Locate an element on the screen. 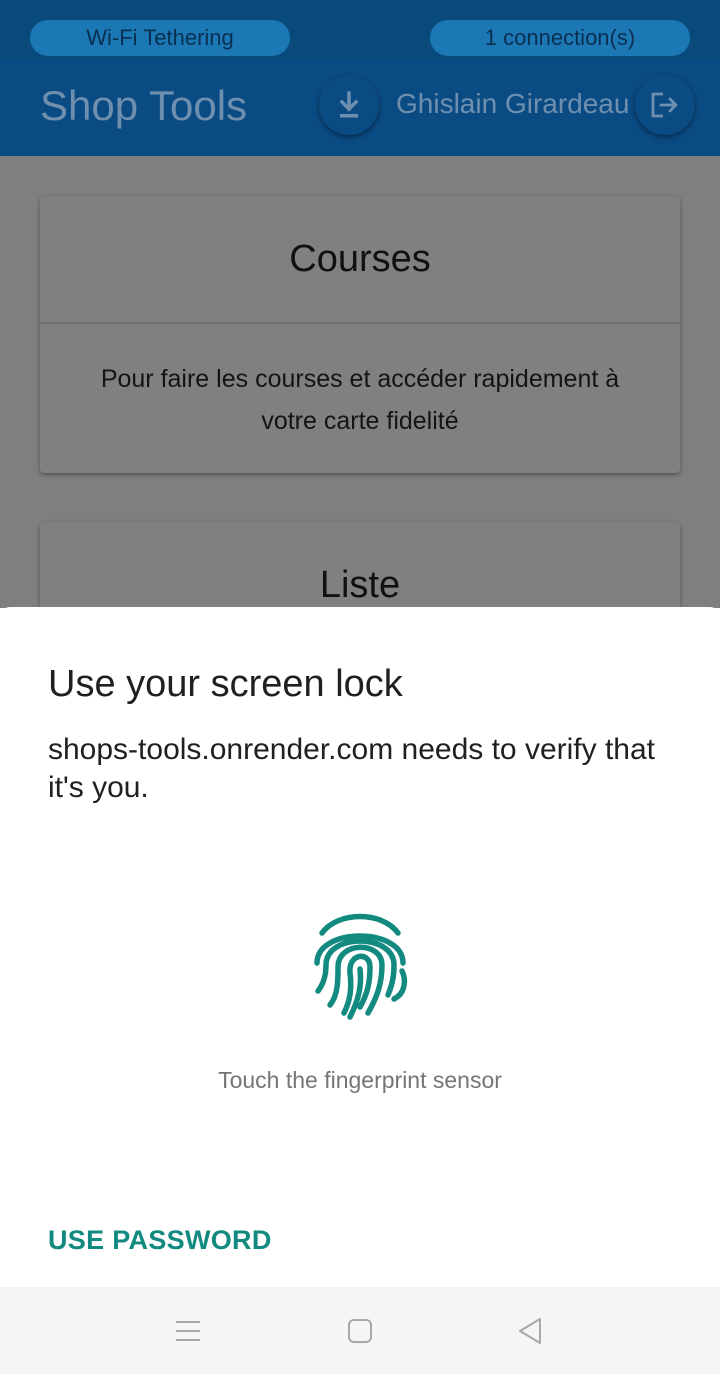 The image size is (720, 1374). back-button is located at coordinates (530, 1331).